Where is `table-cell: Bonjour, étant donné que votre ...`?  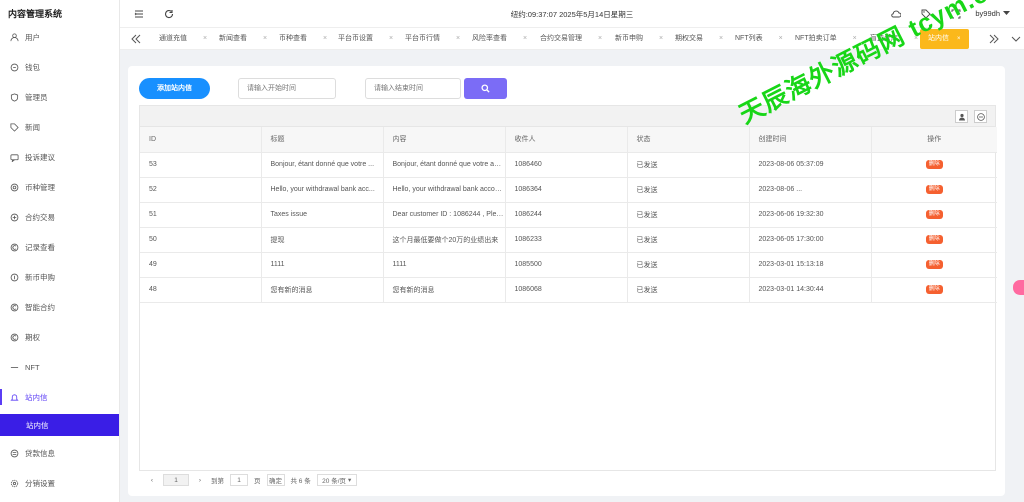
table-cell: Bonjour, étant donné que votre ... is located at coordinates (322, 165).